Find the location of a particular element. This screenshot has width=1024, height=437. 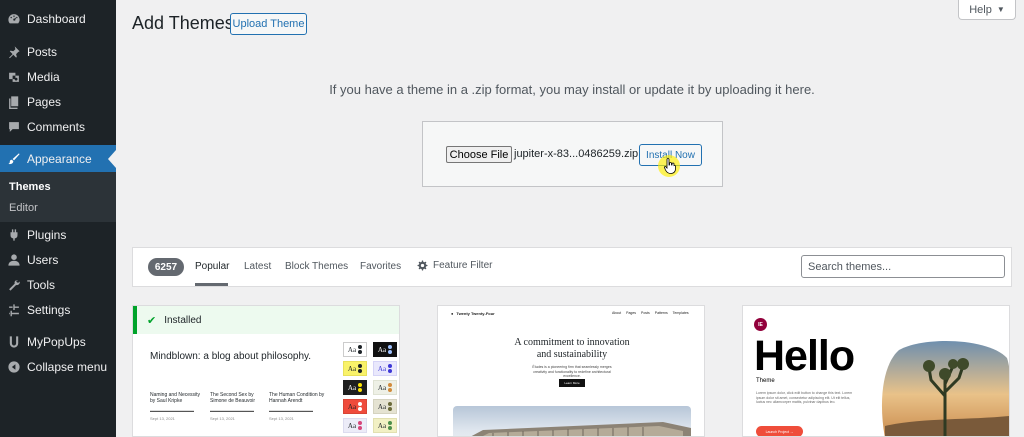

caret-down-icon: ▼ is located at coordinates (1000, 9).